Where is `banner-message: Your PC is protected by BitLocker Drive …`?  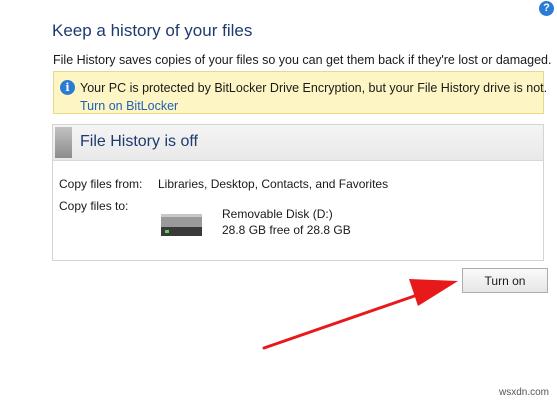
banner-message: Your PC is protected by BitLocker Drive … is located at coordinates (314, 88).